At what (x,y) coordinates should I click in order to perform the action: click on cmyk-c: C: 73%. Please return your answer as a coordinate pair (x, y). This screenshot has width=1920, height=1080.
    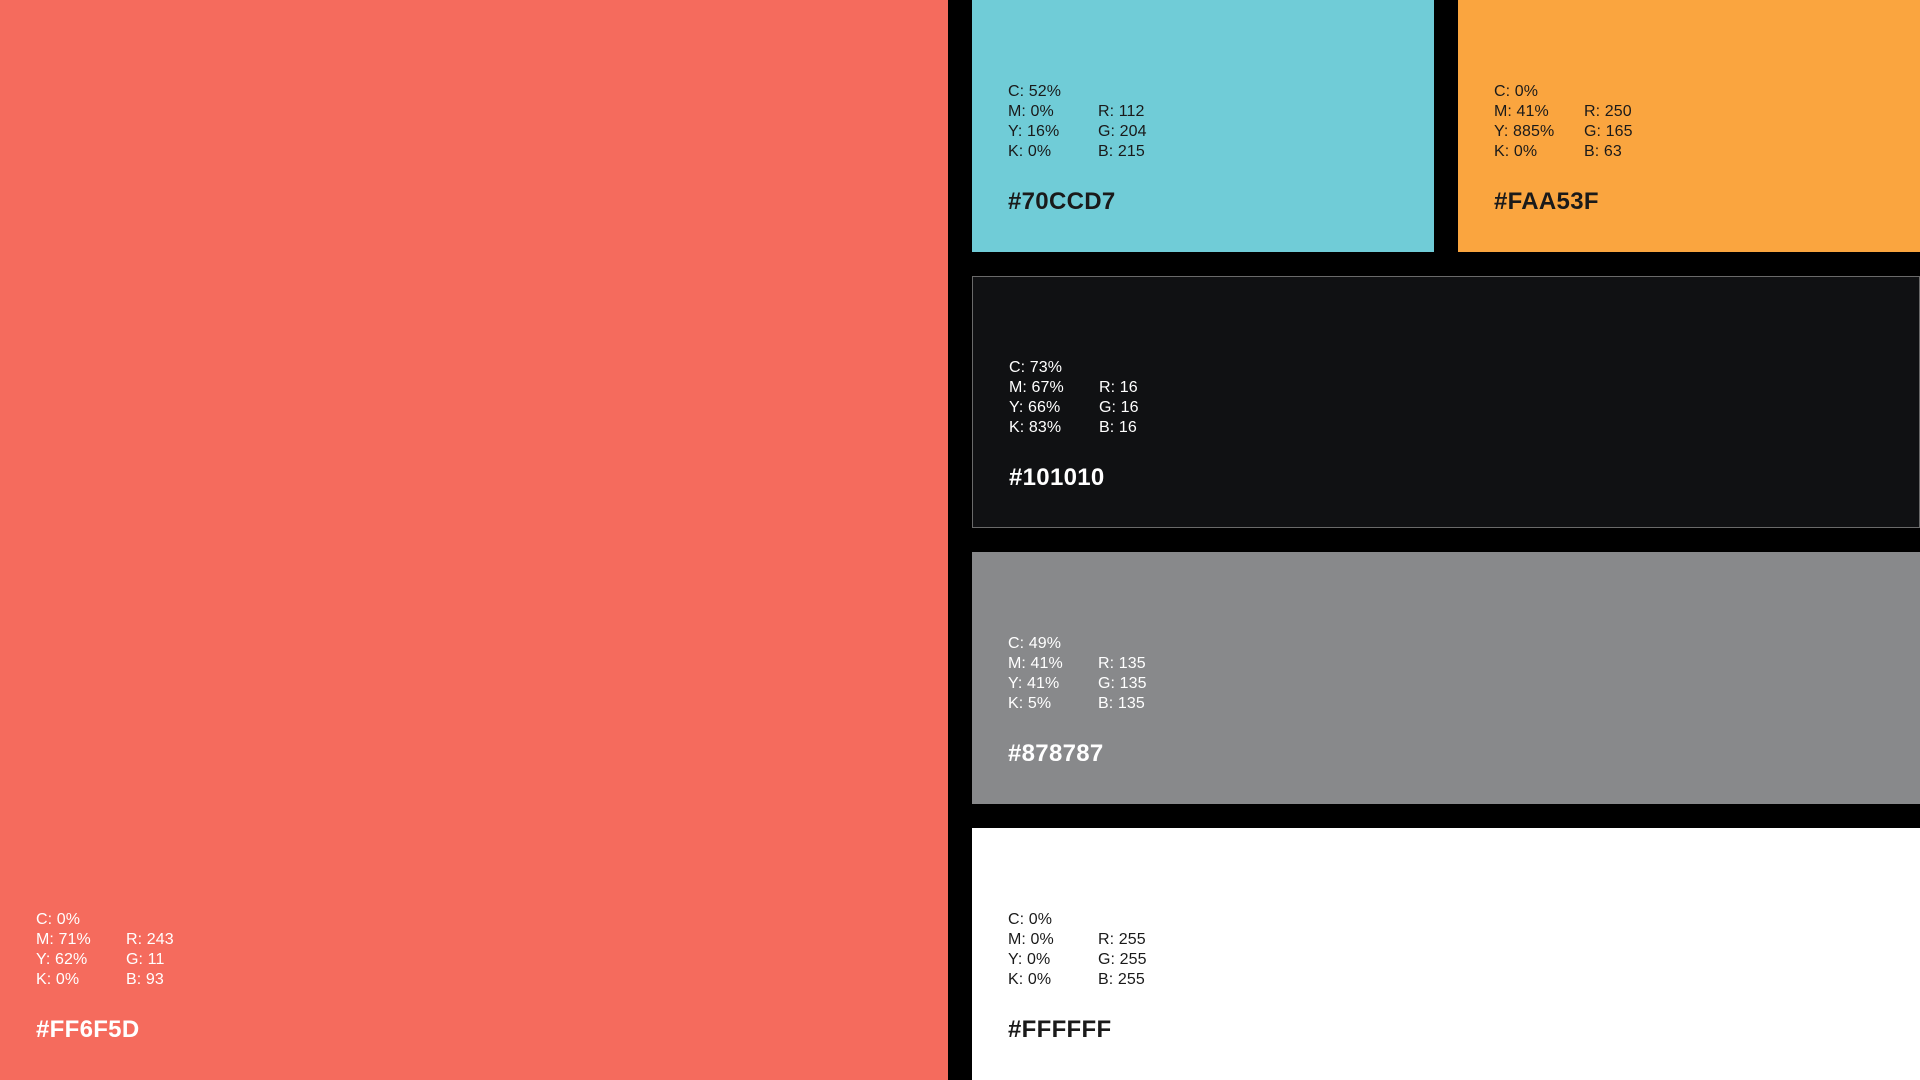
    Looking at the image, I should click on (1036, 367).